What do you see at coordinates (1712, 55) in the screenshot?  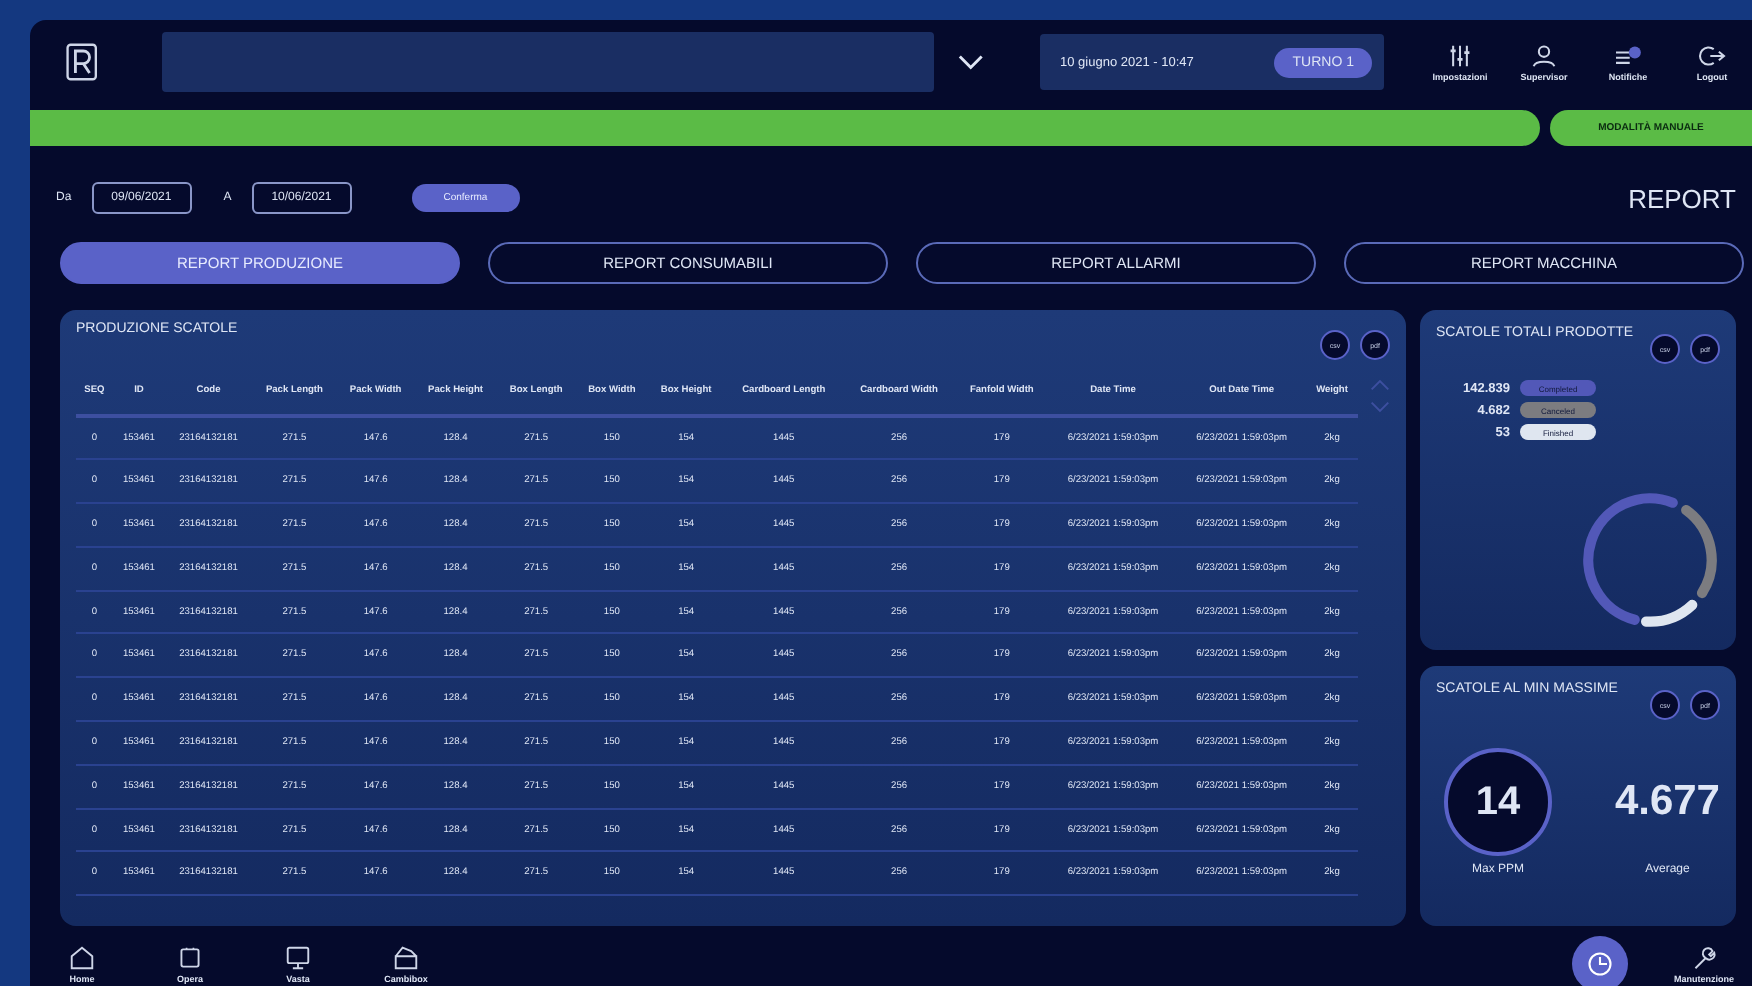 I see `logout-icon` at bounding box center [1712, 55].